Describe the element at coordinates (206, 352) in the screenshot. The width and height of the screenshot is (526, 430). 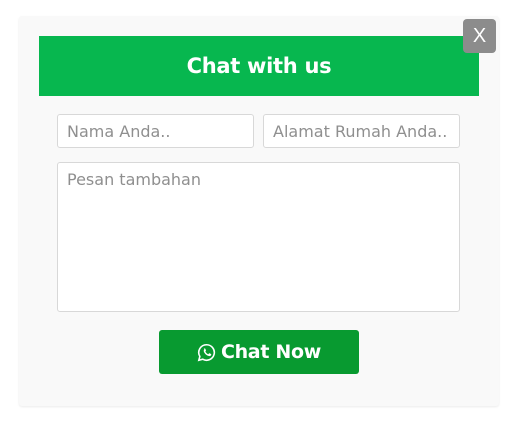
I see `whatsapp-icon` at that location.